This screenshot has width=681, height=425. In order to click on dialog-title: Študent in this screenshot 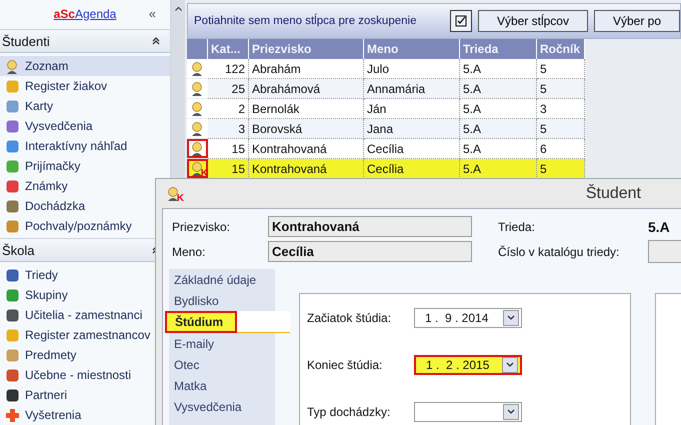, I will do `click(613, 193)`.